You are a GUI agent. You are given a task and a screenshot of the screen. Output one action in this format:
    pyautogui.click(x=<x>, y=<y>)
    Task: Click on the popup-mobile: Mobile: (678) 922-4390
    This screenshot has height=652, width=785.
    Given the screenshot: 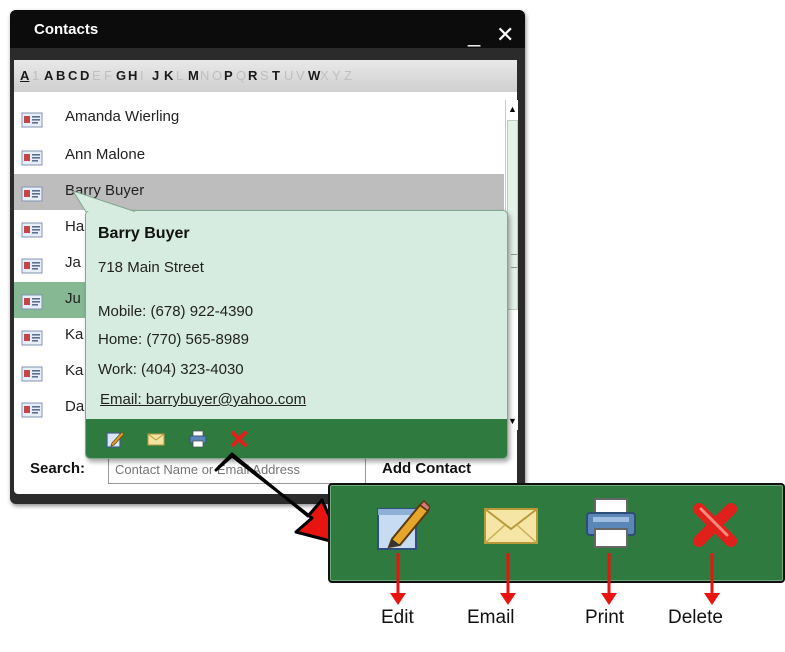 What is the action you would take?
    pyautogui.click(x=176, y=311)
    